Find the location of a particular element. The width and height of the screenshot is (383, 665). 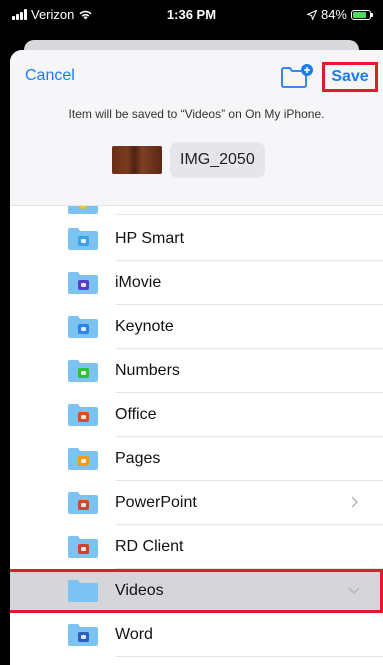

folder-row-word: Word is located at coordinates (196, 635).